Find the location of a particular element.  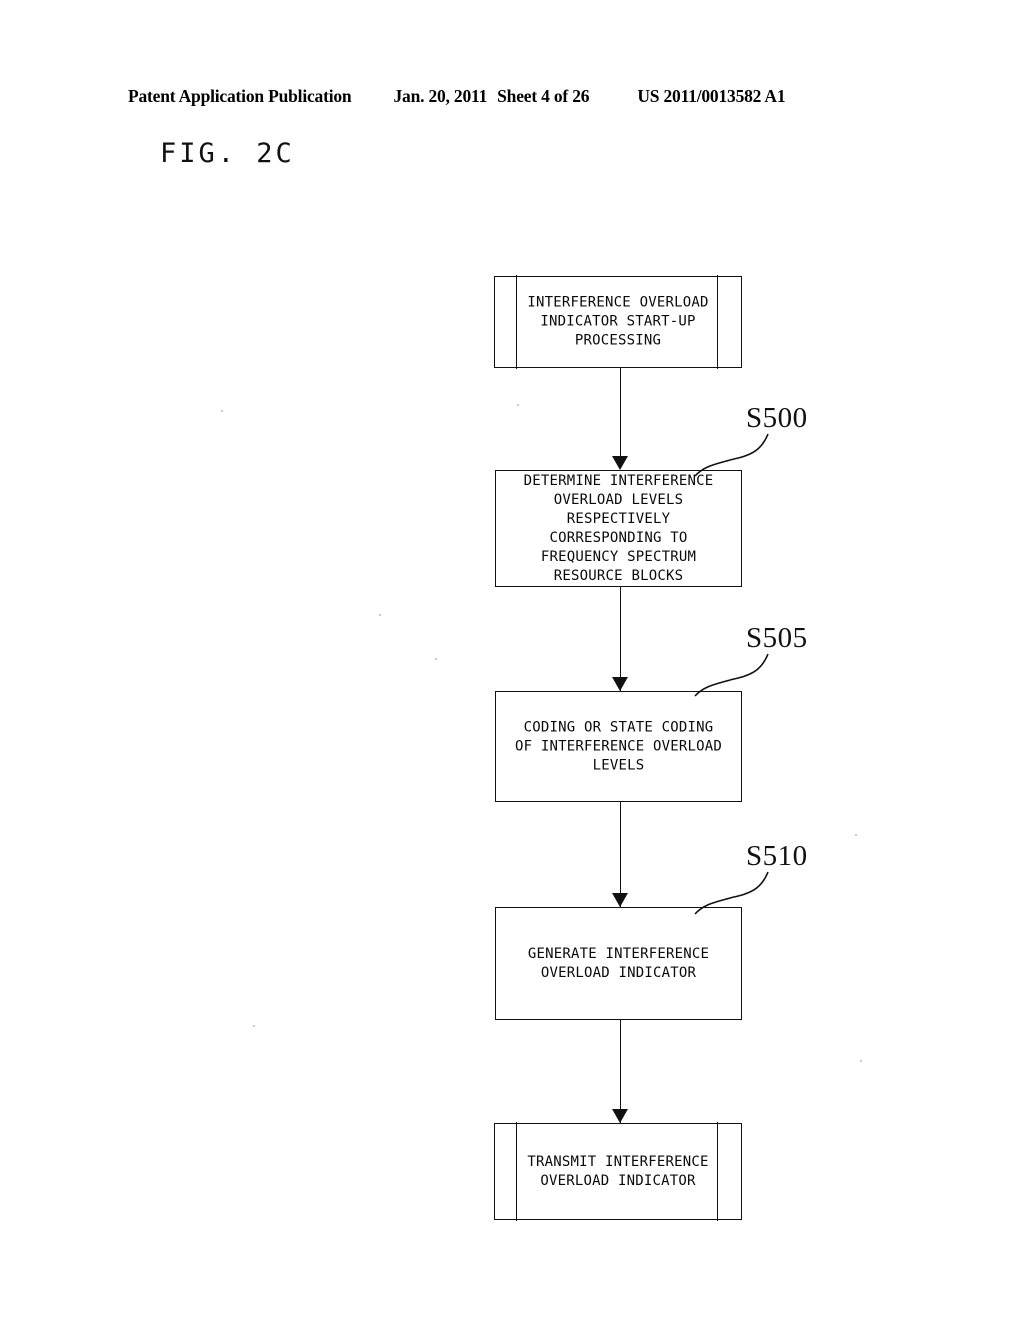

flow-node-transmit-indicator-label: TRANSMIT INTERFERENCE OVERLOAD INDICATOR is located at coordinates (618, 1171).